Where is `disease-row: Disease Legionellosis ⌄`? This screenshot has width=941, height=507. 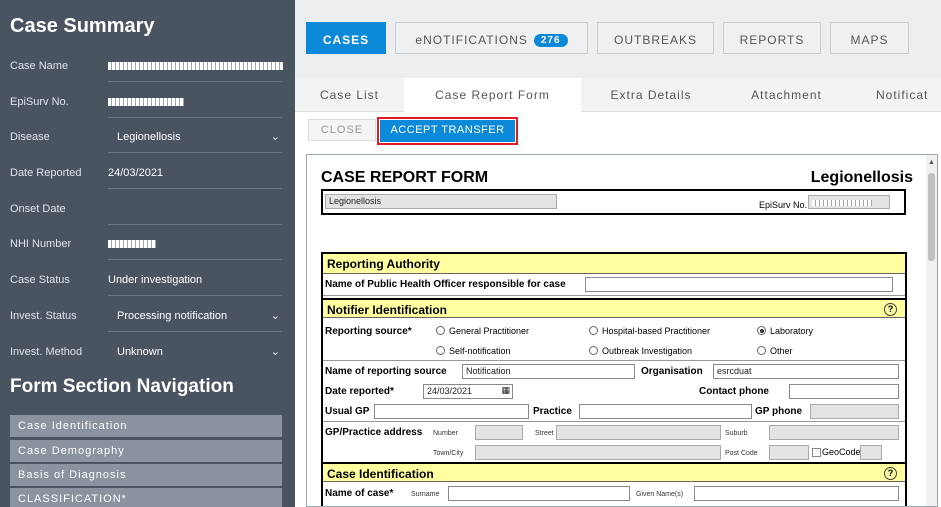 disease-row: Disease Legionellosis ⌄ is located at coordinates (146, 138).